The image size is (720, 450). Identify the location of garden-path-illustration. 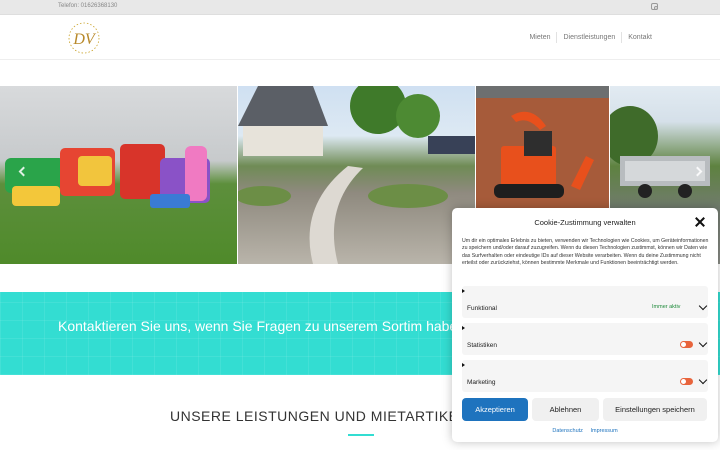
(356, 175).